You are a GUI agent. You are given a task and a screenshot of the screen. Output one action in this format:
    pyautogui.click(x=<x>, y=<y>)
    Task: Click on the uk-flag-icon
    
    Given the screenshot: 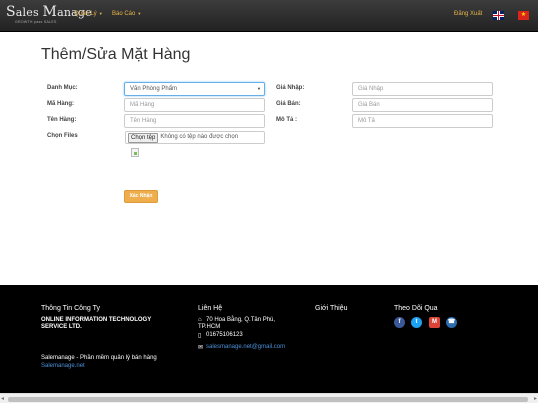 What is the action you would take?
    pyautogui.click(x=498, y=15)
    